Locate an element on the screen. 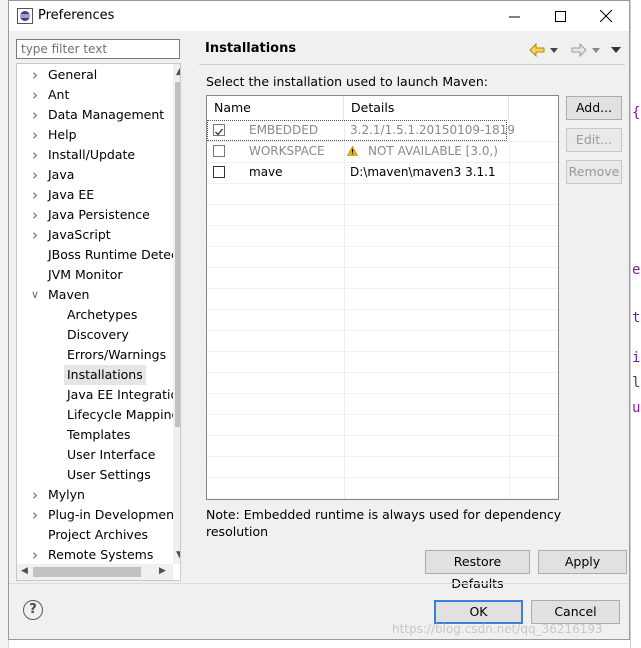 The image size is (641, 648). ok-button: OK is located at coordinates (478, 612).